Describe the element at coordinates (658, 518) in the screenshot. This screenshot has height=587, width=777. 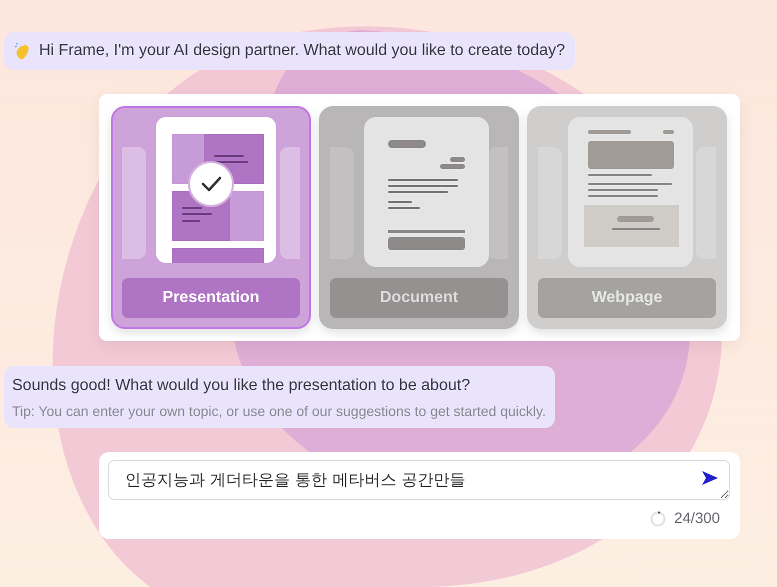
I see `progress-ring-icon` at that location.